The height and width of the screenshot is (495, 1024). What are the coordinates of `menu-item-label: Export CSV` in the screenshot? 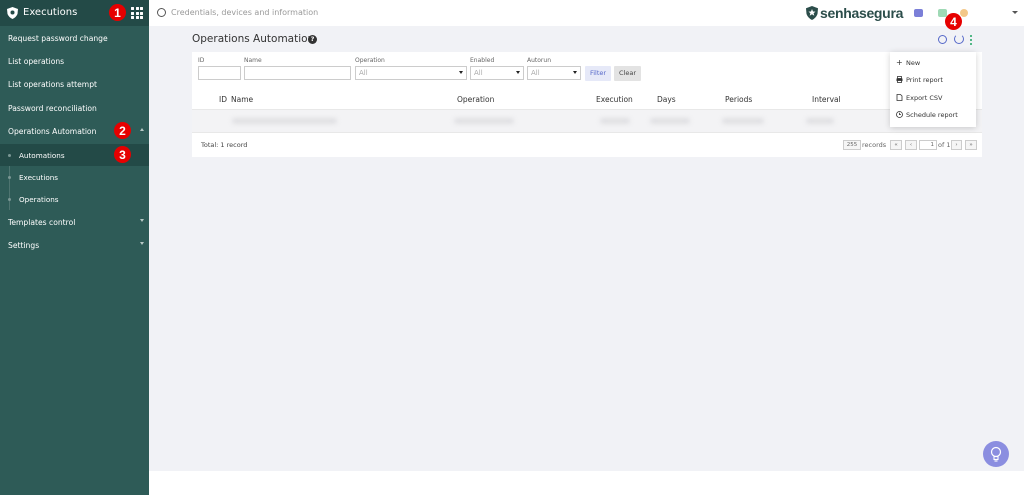 It's located at (924, 97).